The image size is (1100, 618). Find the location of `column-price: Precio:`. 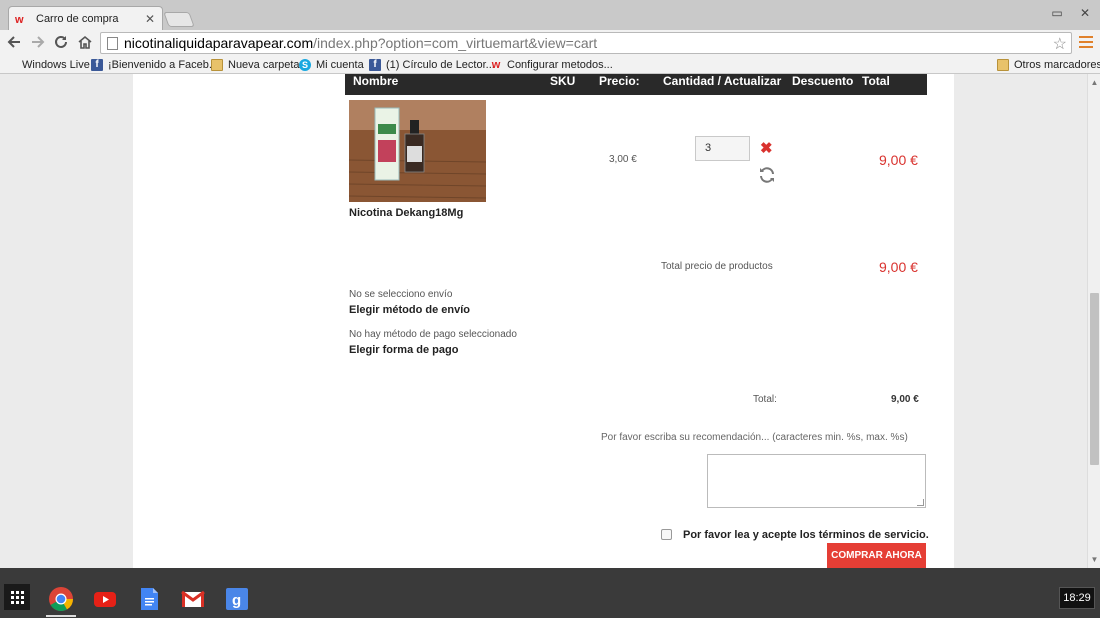

column-price: Precio: is located at coordinates (619, 81).